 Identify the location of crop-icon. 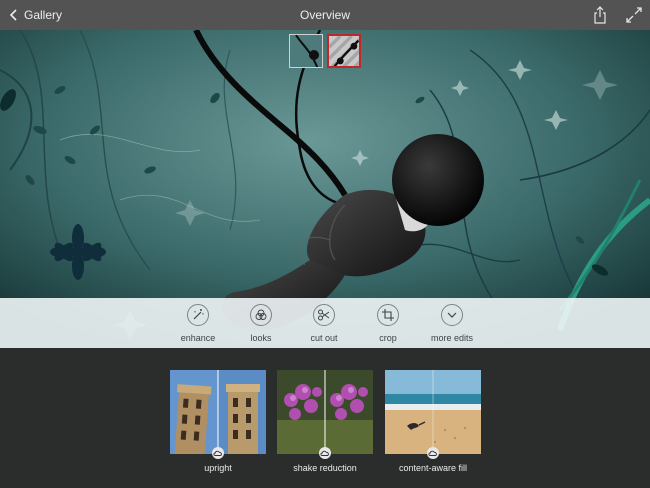
(388, 315).